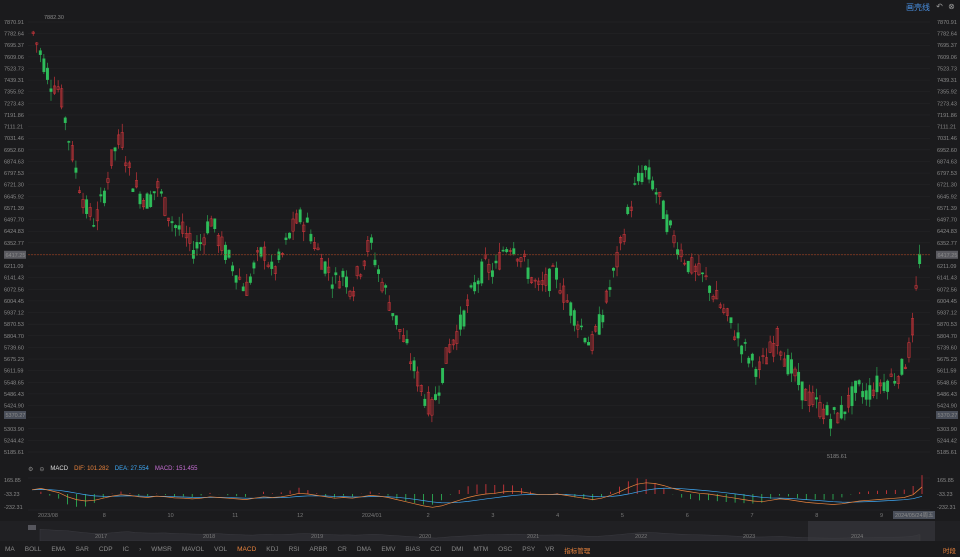  What do you see at coordinates (220, 549) in the screenshot?
I see `indicator-tab-9: VOL` at bounding box center [220, 549].